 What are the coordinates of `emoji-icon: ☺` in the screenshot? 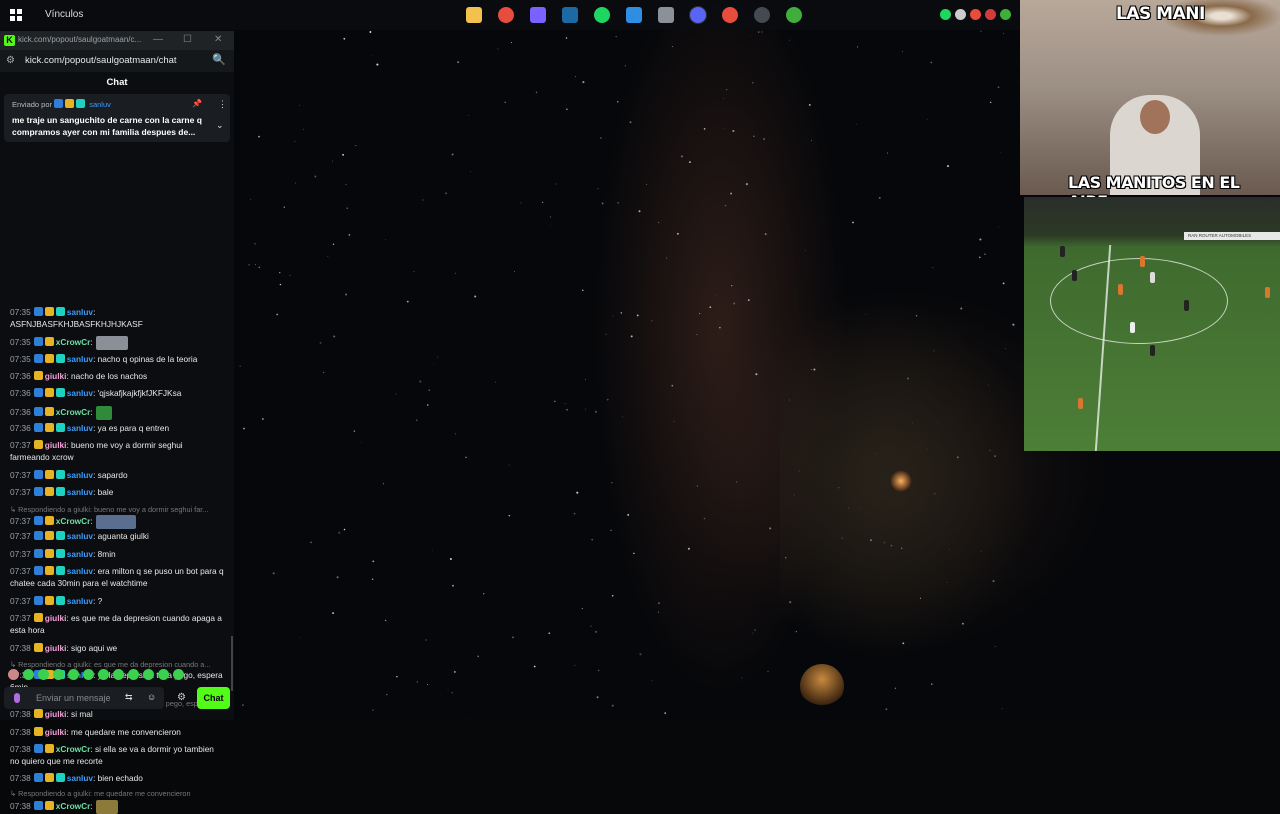 It's located at (151, 697).